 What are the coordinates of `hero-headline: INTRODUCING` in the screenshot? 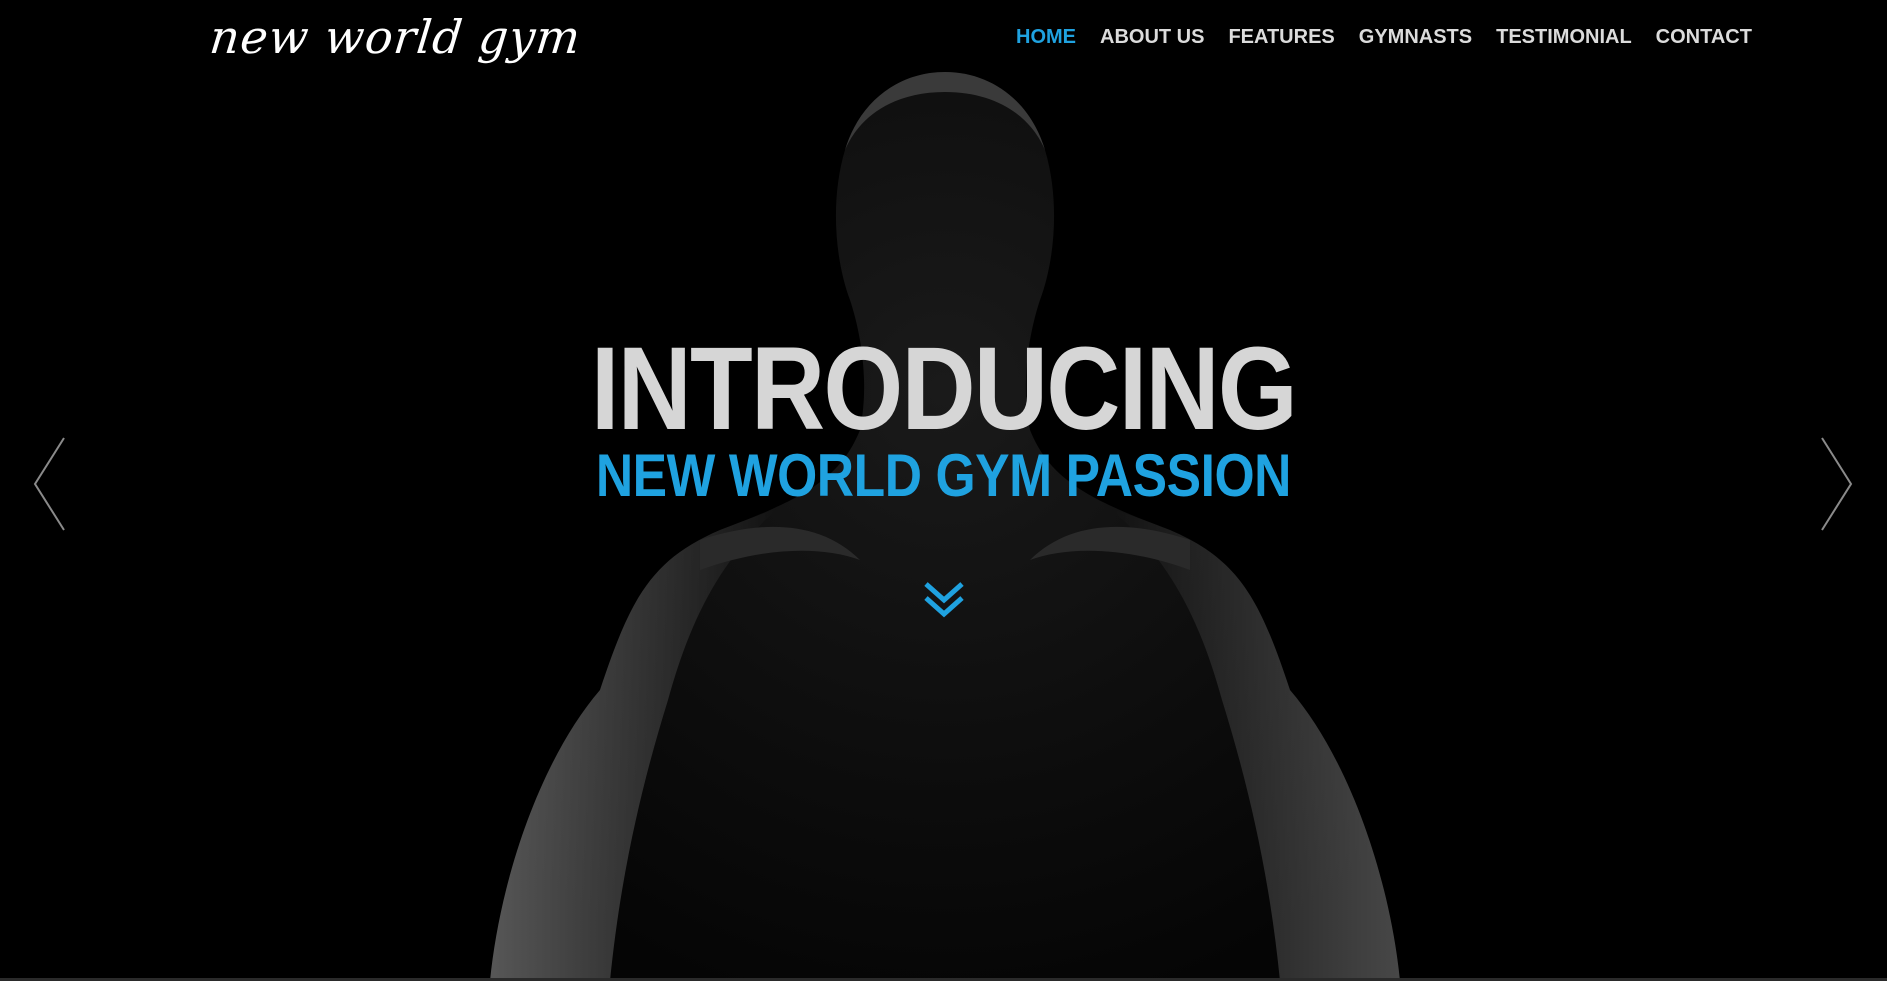 It's located at (944, 389).